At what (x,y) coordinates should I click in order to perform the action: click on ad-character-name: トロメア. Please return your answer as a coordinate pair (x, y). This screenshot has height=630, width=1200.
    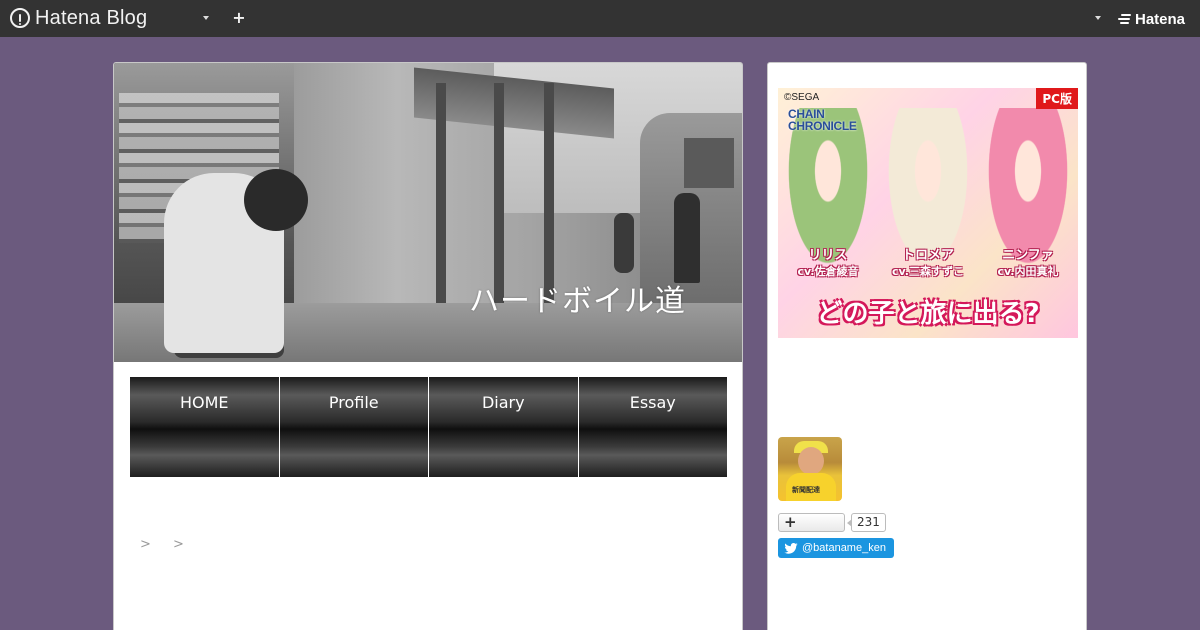
    Looking at the image, I should click on (927, 255).